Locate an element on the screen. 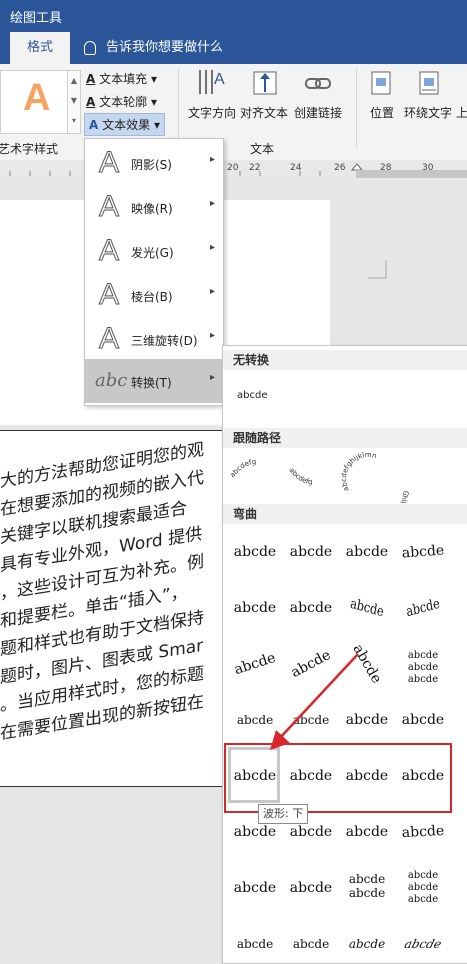 This screenshot has height=964, width=467. warp-can-down: abcde is located at coordinates (423, 720).